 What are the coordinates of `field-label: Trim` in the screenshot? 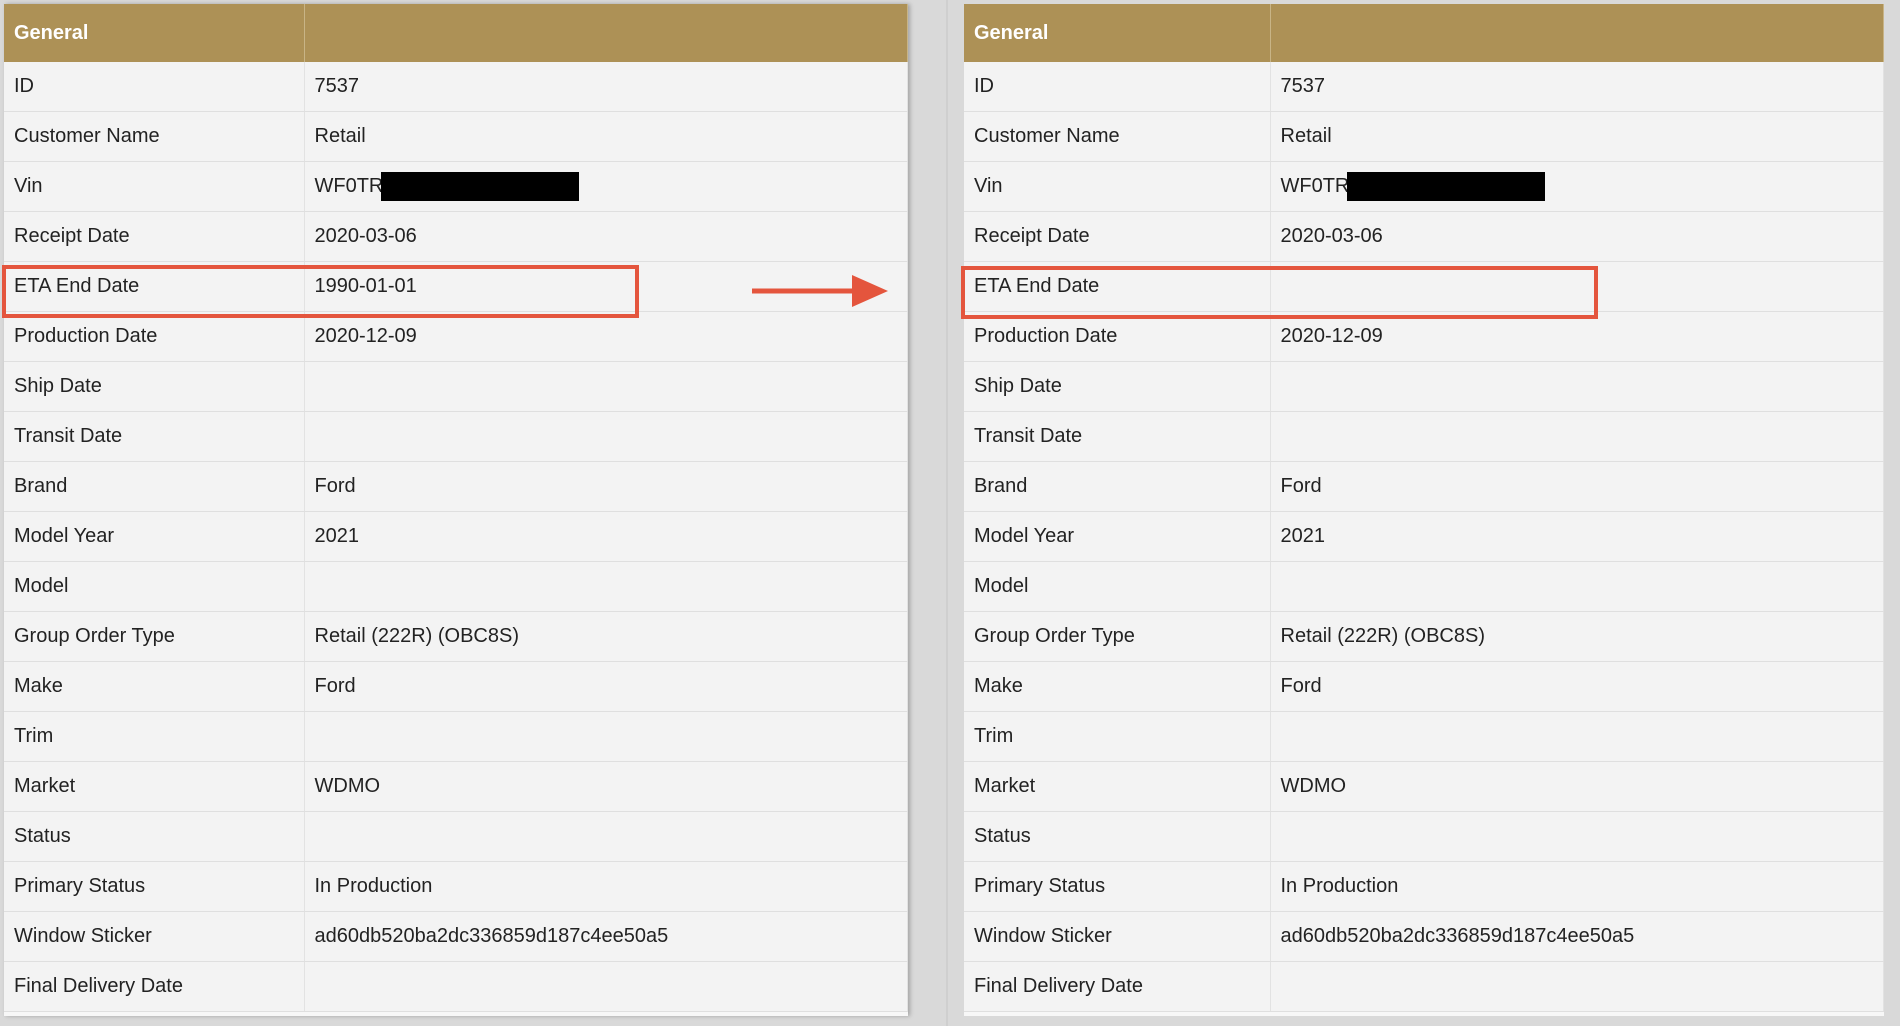 It's located at (1117, 736).